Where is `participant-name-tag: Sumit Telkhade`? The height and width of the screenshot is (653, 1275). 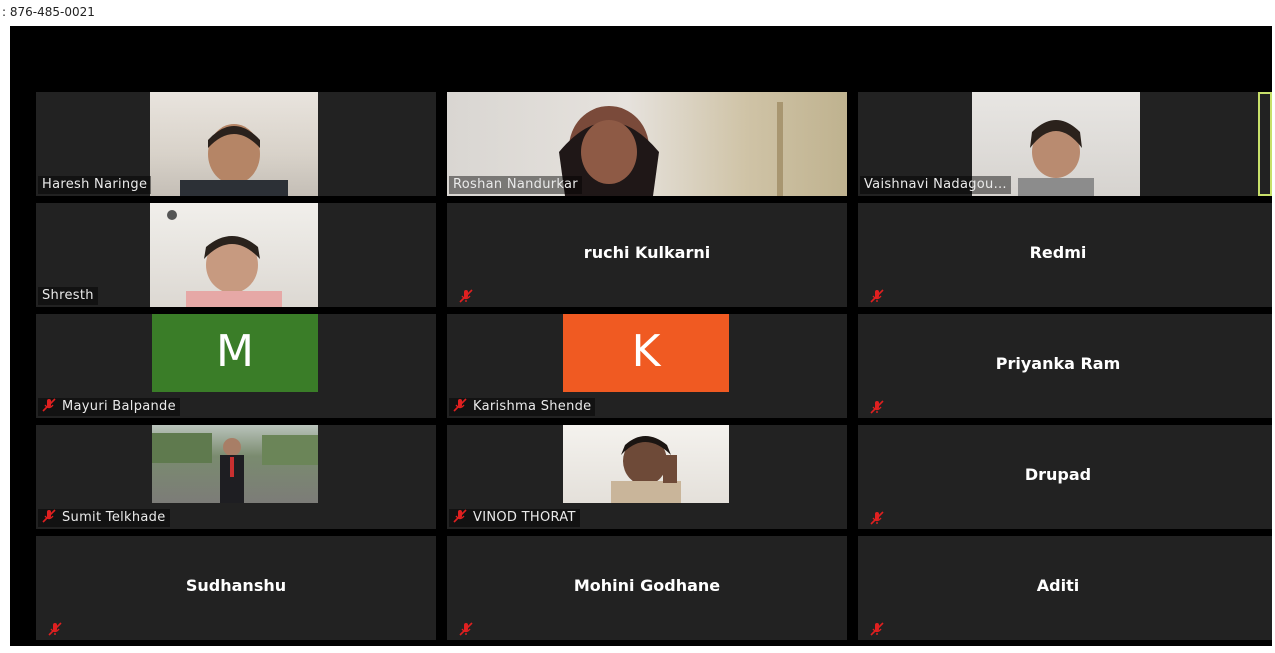 participant-name-tag: Sumit Telkhade is located at coordinates (104, 518).